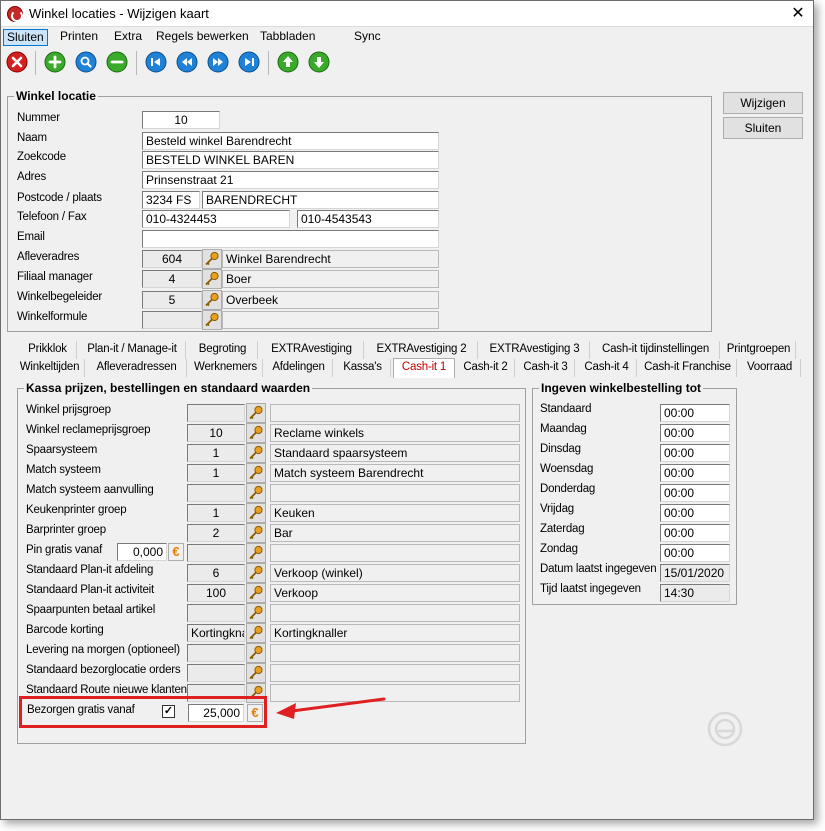 The image size is (825, 831). Describe the element at coordinates (216, 633) in the screenshot. I see `kassa-row-code-field: Kortingknall` at that location.